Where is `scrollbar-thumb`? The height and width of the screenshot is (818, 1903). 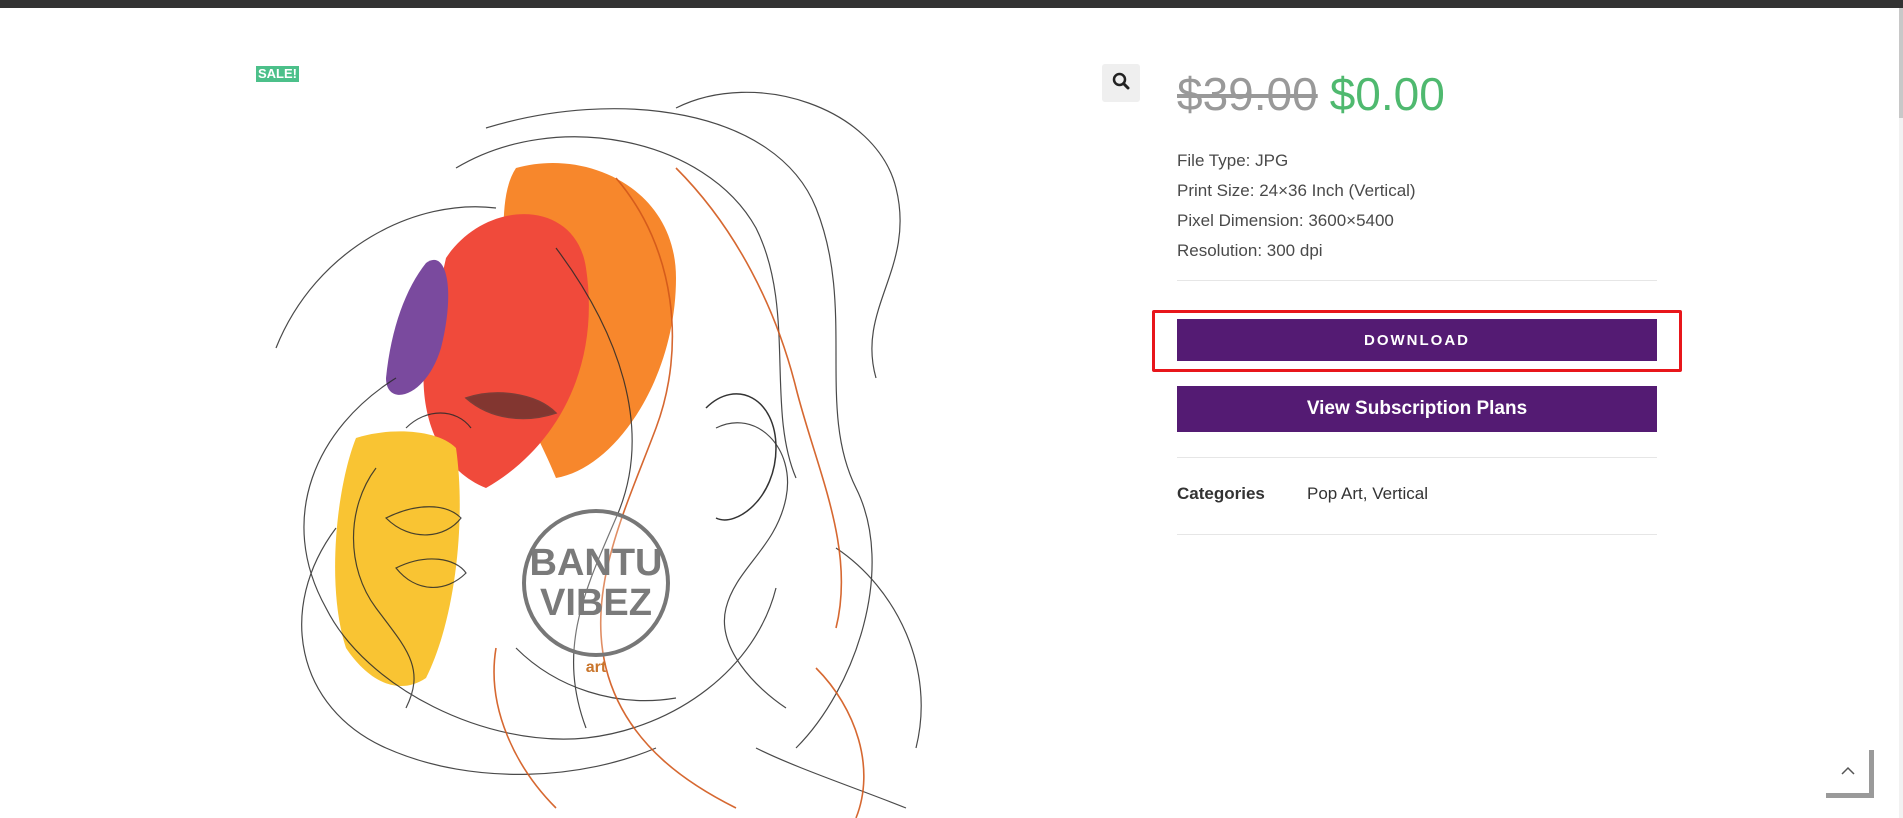
scrollbar-thumb is located at coordinates (1901, 63).